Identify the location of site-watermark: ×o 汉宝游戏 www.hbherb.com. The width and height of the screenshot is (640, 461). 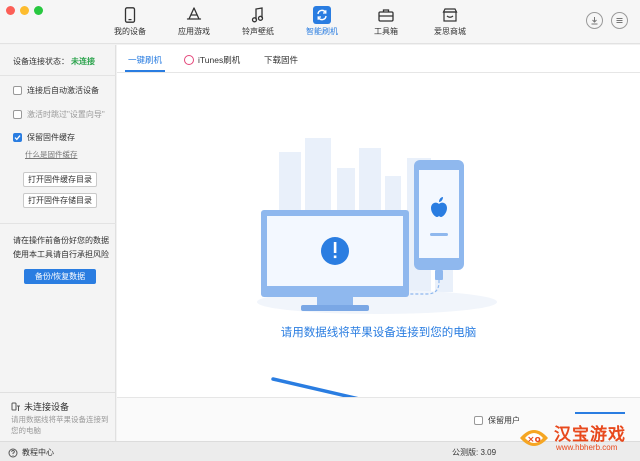
(576, 439).